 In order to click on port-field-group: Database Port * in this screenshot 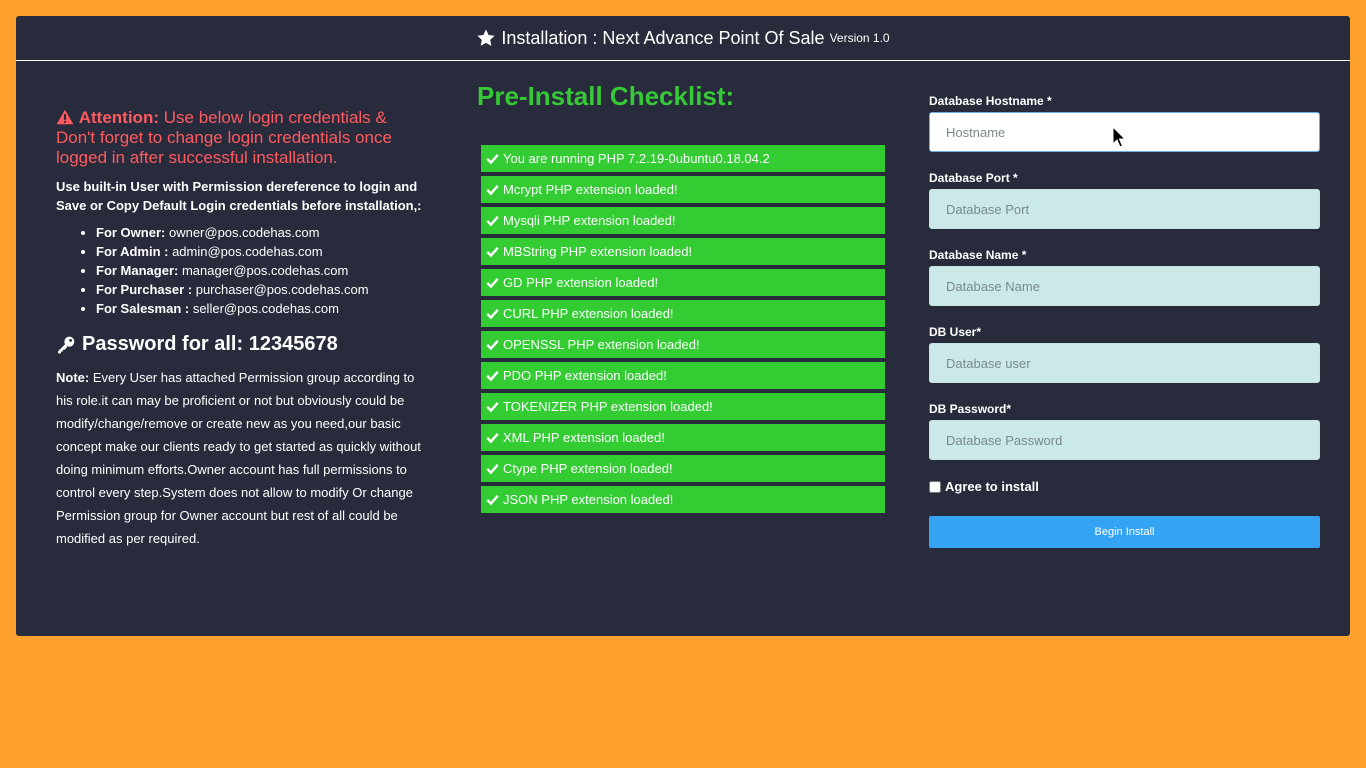, I will do `click(1124, 200)`.